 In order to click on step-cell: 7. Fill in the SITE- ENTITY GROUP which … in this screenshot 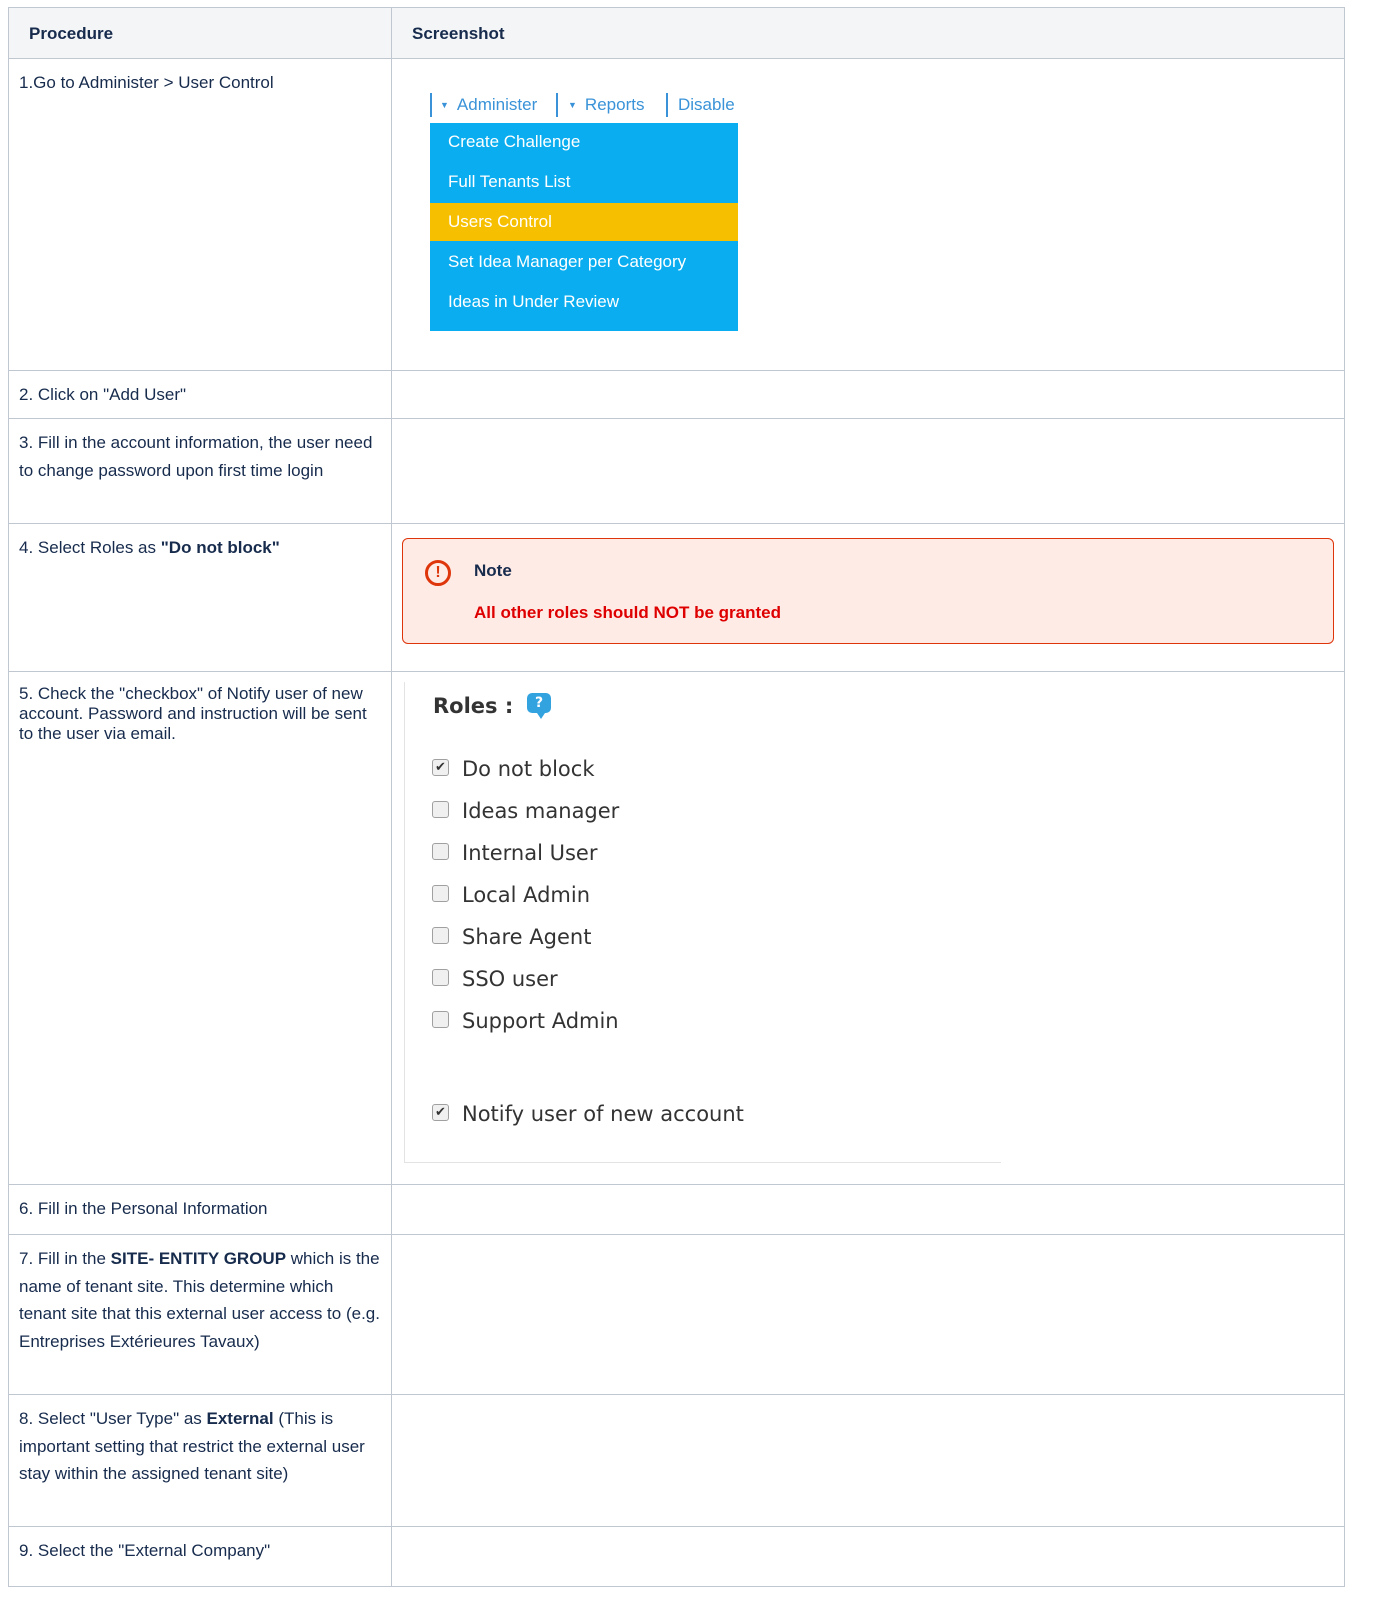, I will do `click(200, 1314)`.